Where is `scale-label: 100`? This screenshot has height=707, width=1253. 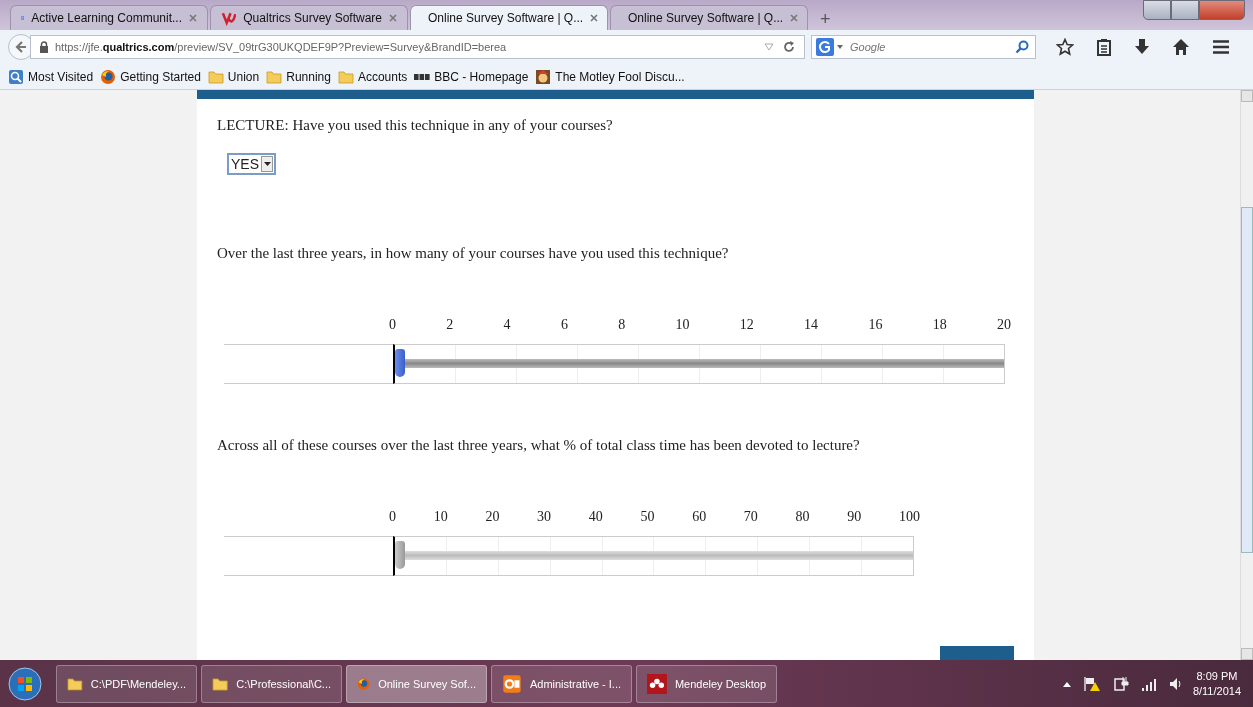
scale-label: 100 is located at coordinates (909, 517).